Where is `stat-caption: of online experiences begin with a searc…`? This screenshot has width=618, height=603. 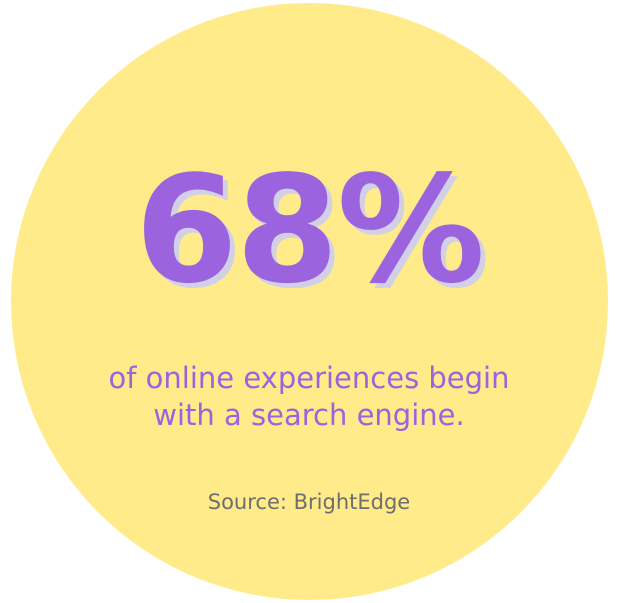
stat-caption: of online experiences begin with a searc… is located at coordinates (309, 397).